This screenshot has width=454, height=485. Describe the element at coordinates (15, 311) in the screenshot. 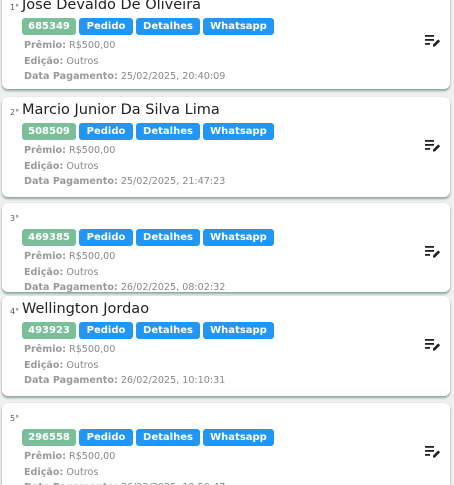

I see `rank-number: 4°` at that location.